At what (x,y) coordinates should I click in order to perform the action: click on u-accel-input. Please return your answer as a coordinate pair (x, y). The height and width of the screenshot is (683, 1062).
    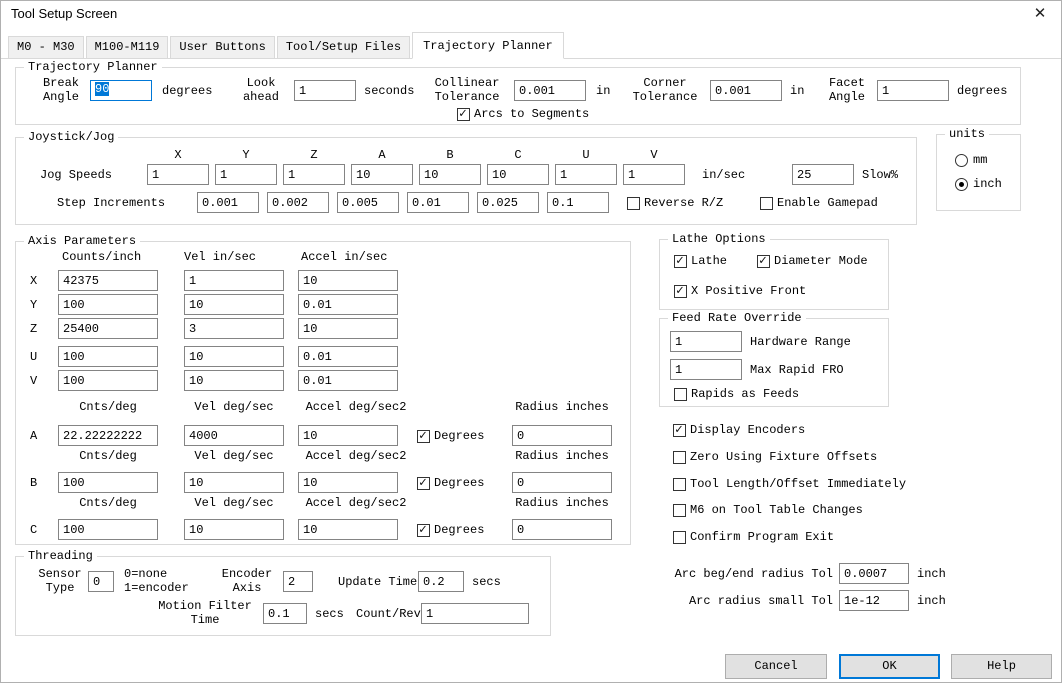
    Looking at the image, I should click on (348, 356).